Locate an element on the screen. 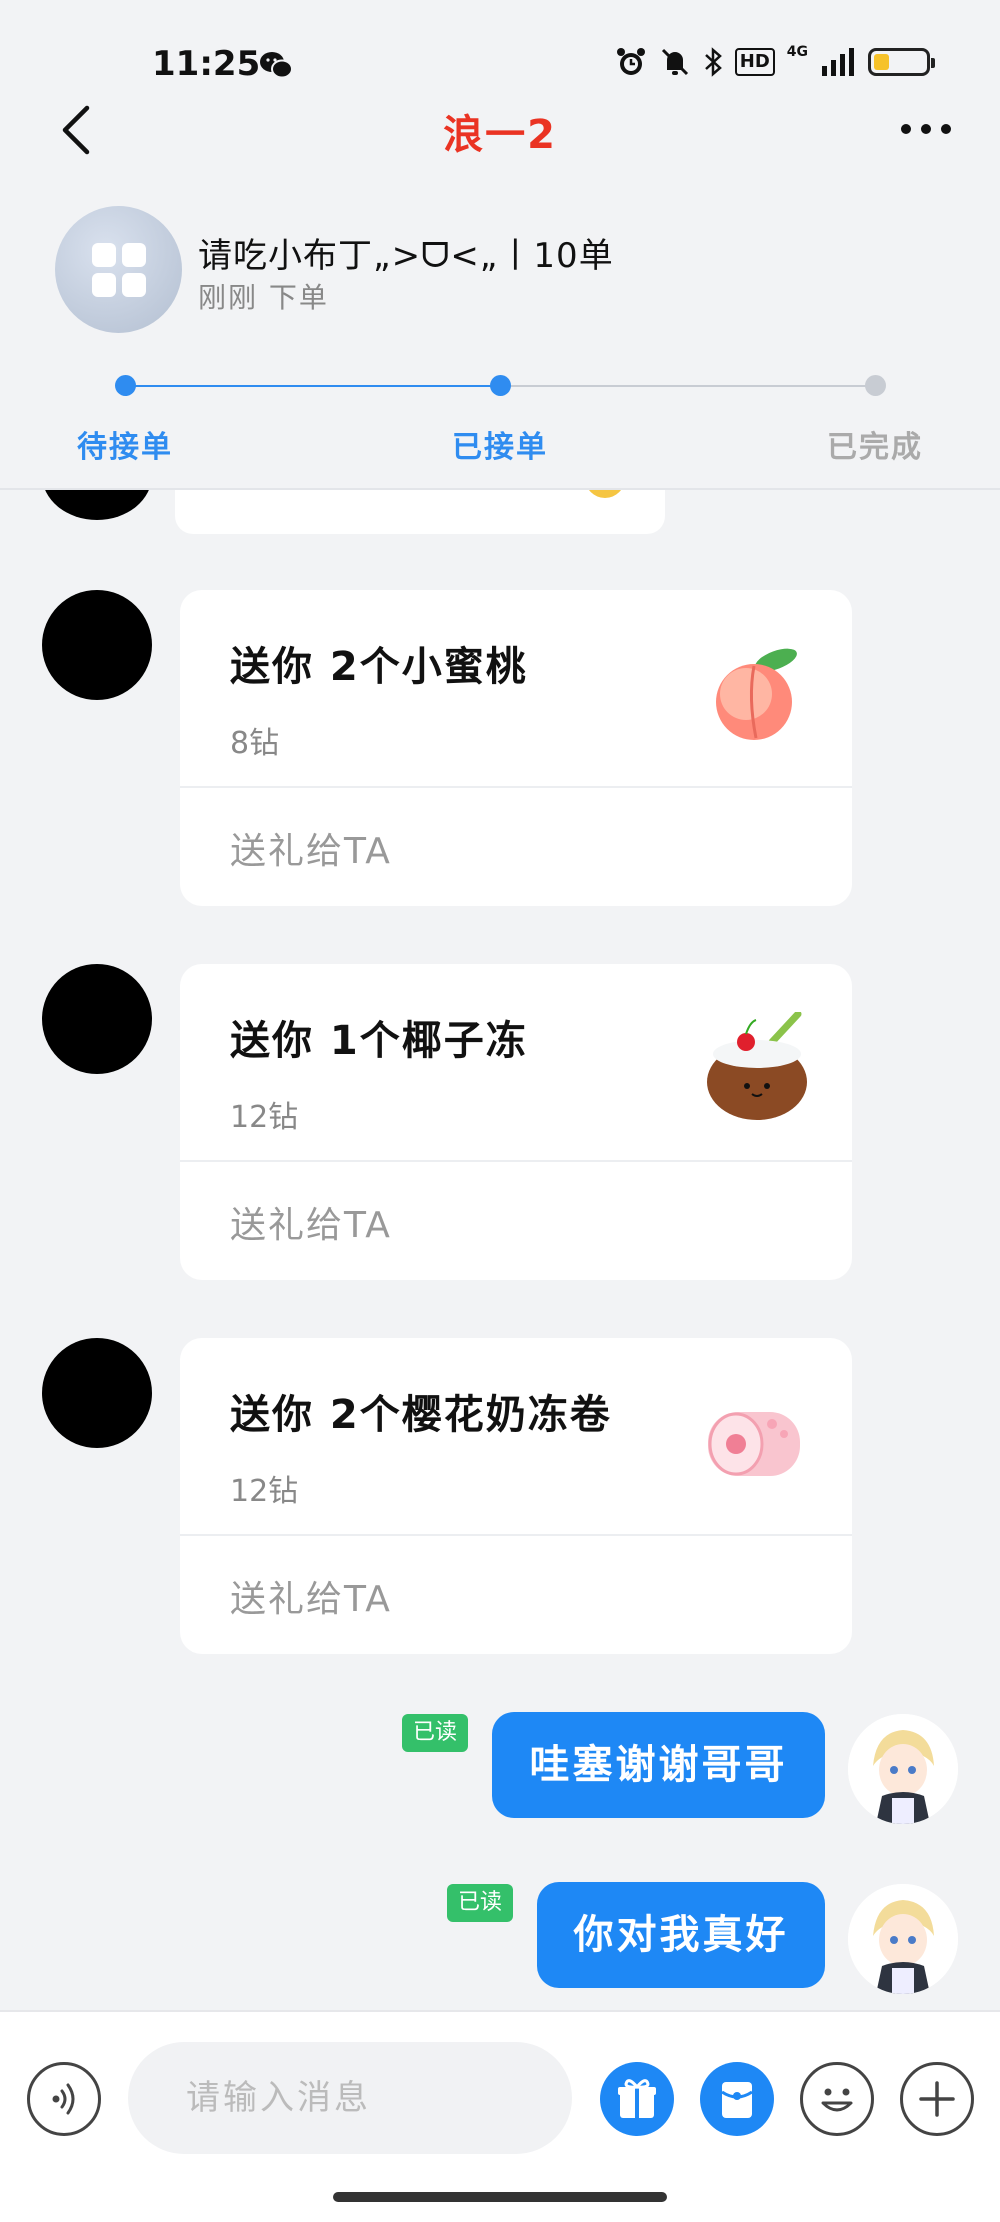  step-label-accepted: 已接单 is located at coordinates (500, 447).